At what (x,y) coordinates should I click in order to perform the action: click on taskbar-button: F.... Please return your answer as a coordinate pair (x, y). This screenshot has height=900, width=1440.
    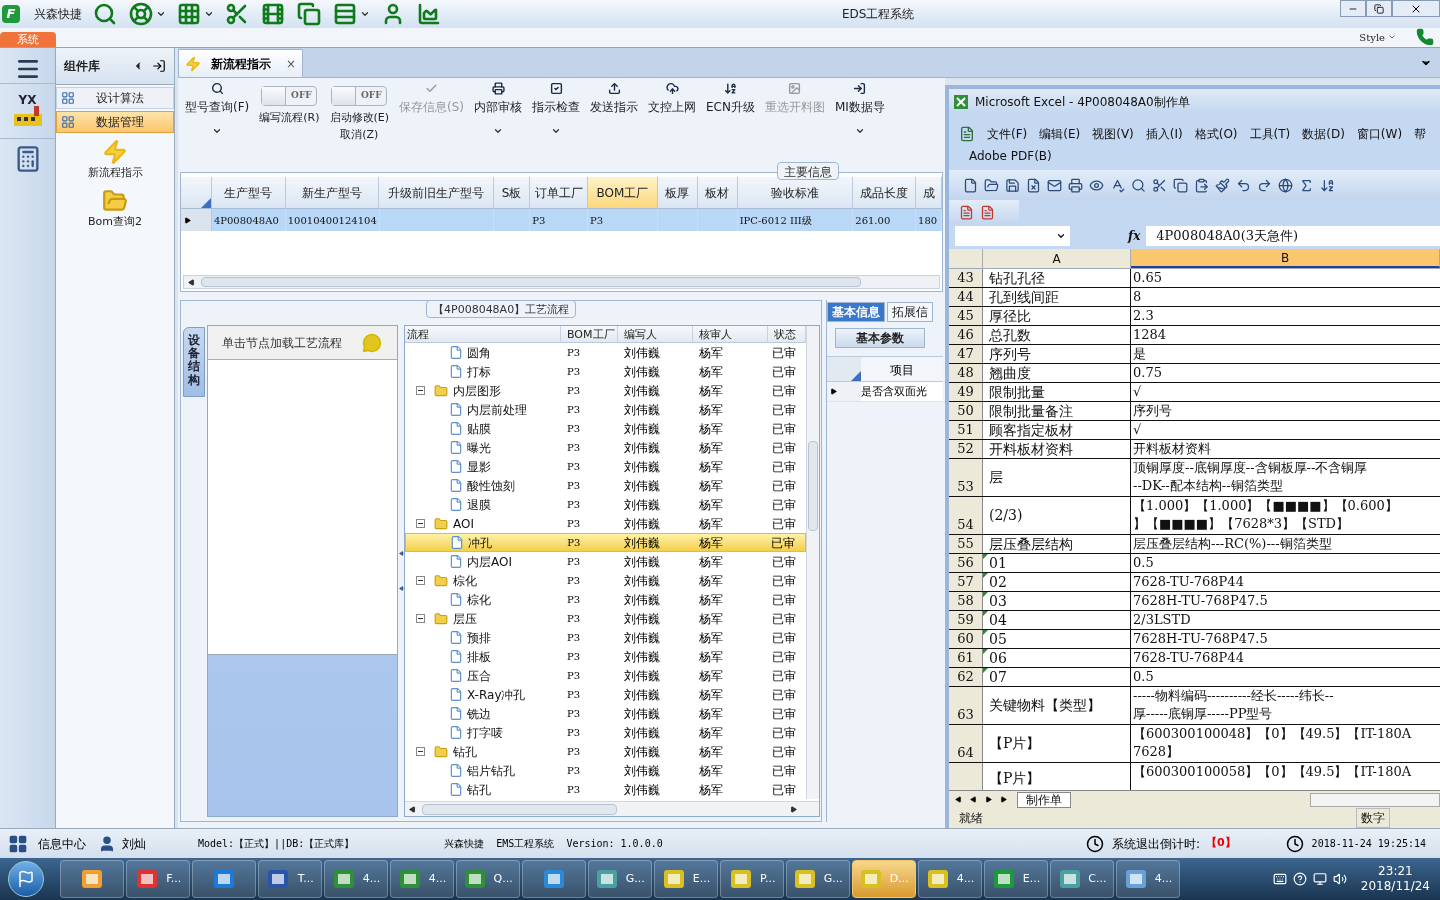
    Looking at the image, I should click on (158, 879).